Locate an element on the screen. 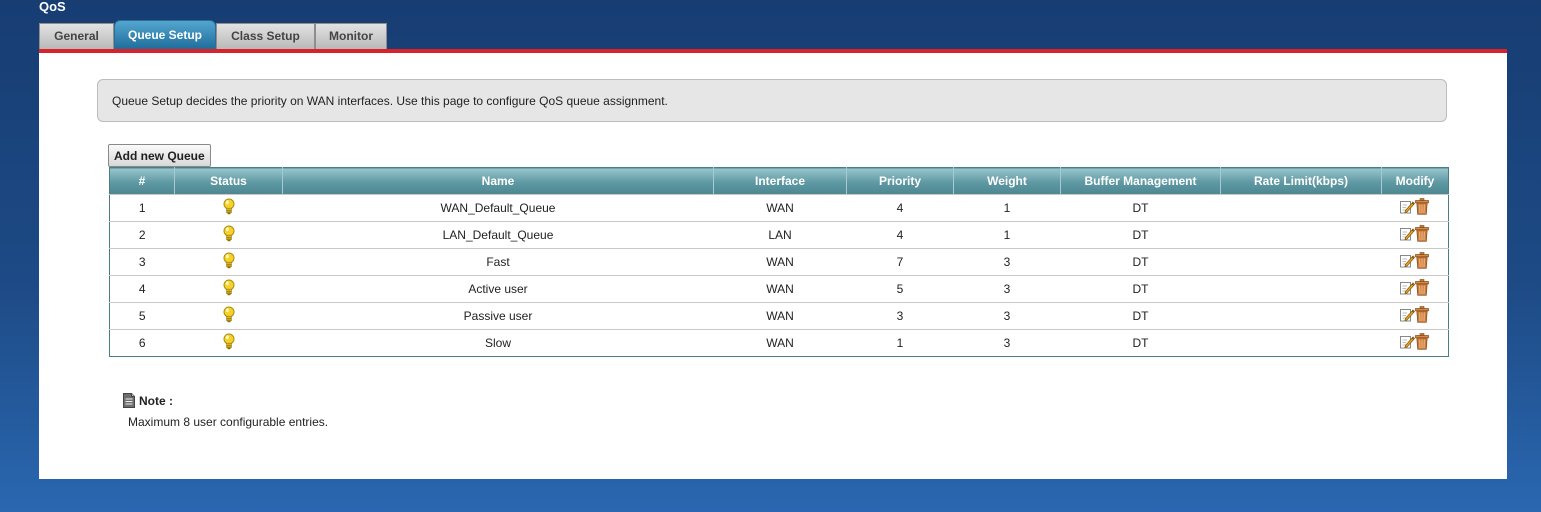  cell-number: 2 is located at coordinates (142, 235).